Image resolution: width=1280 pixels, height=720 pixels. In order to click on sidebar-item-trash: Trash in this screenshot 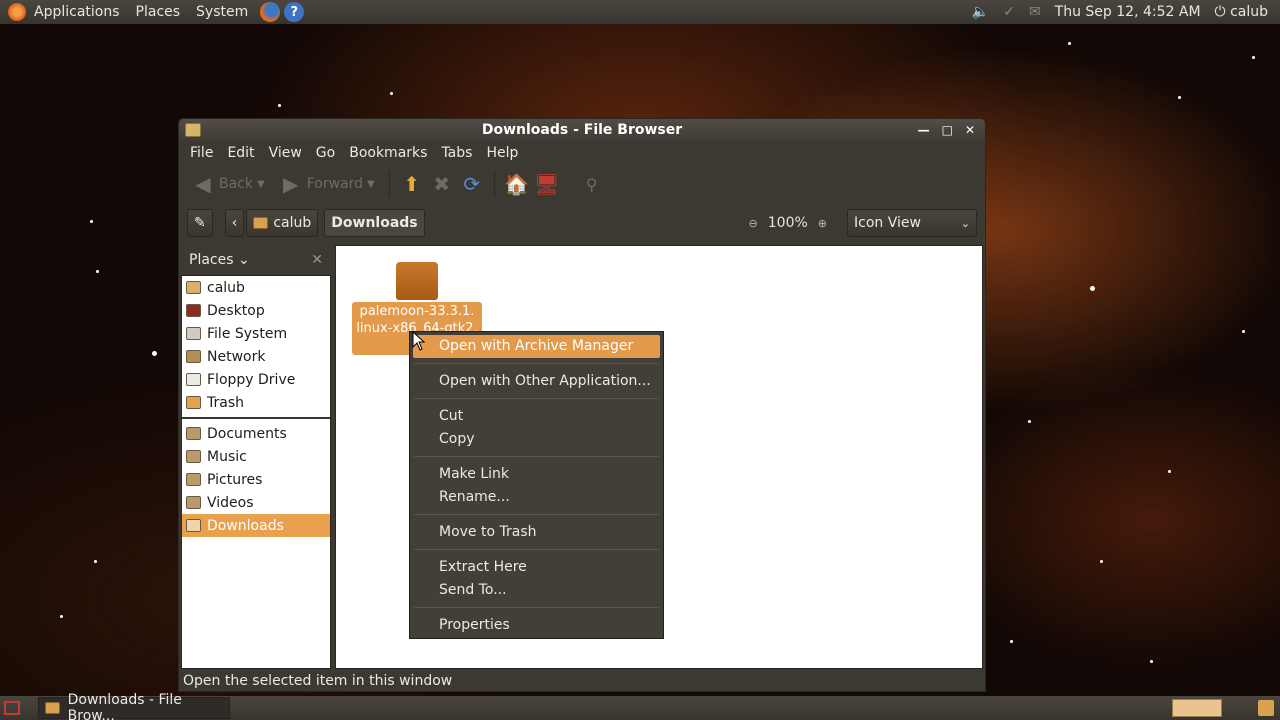, I will do `click(256, 402)`.